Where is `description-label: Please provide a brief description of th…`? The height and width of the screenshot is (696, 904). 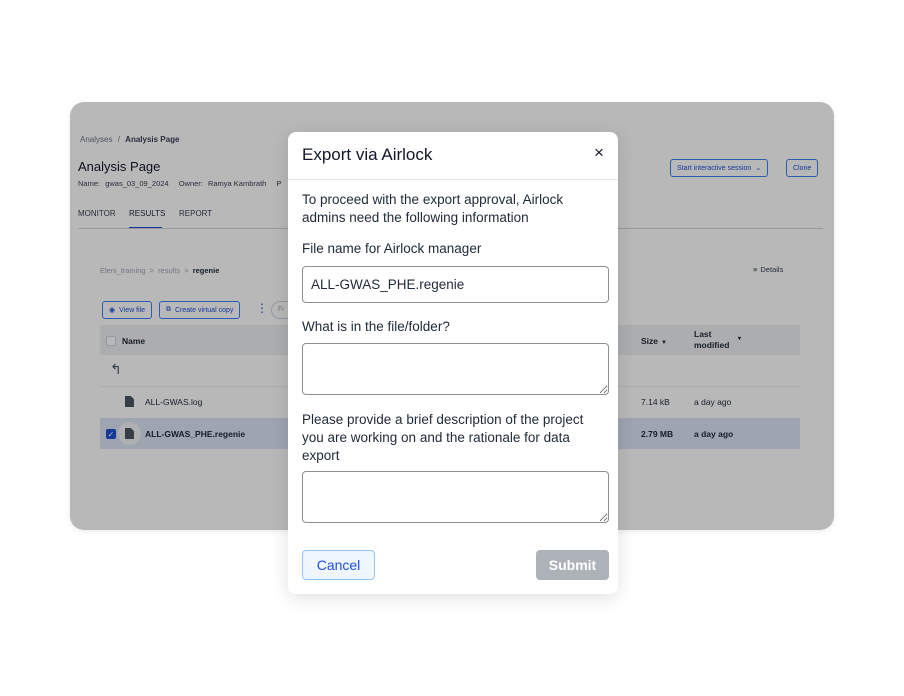
description-label: Please provide a brief description of th… is located at coordinates (443, 437).